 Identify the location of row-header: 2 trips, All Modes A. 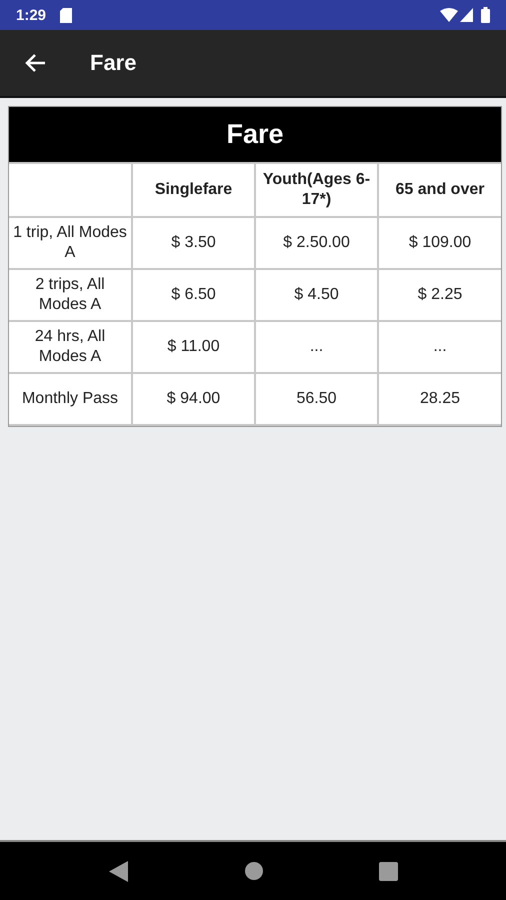
(70, 295).